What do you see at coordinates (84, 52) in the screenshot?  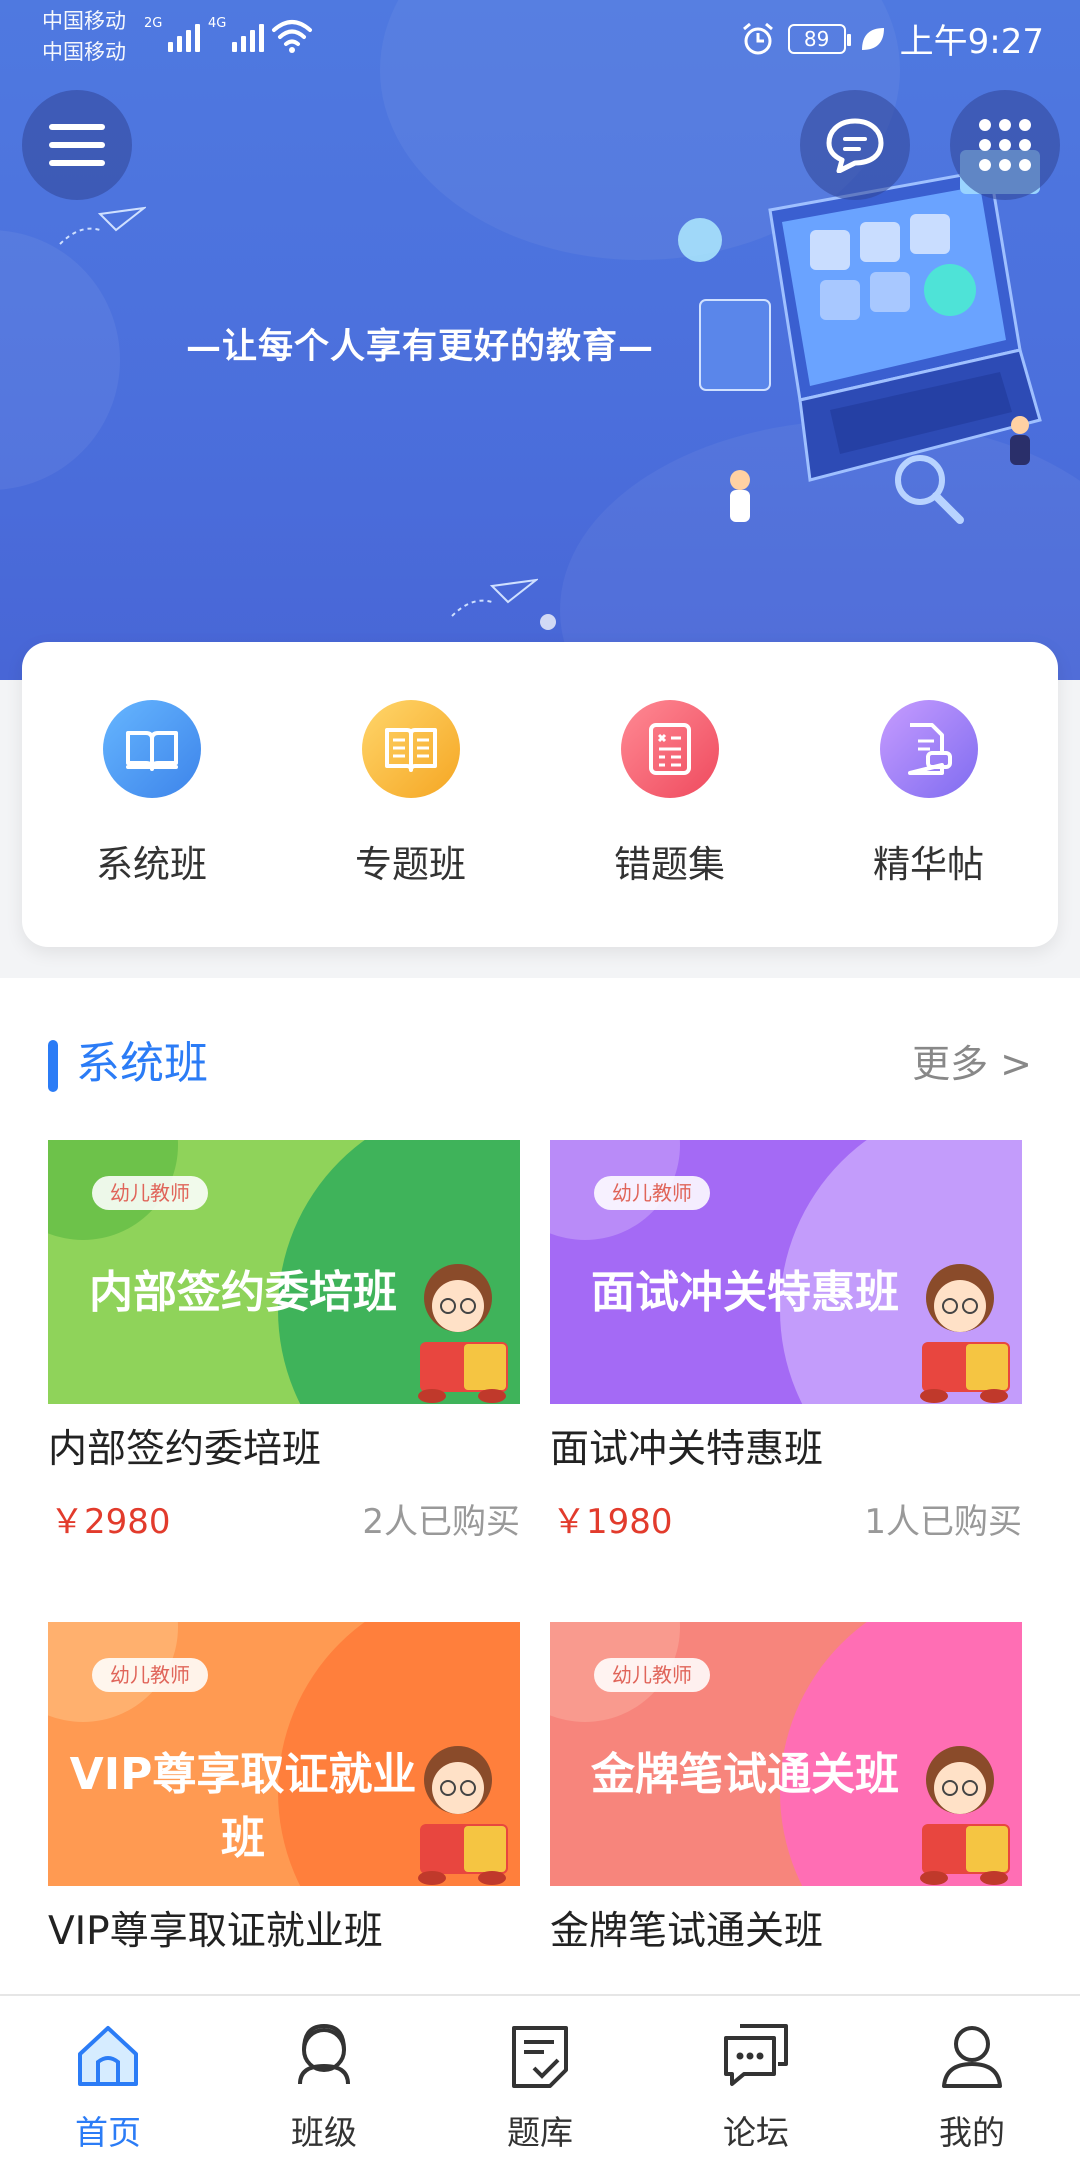 I see `carrier-2: 中国移动` at bounding box center [84, 52].